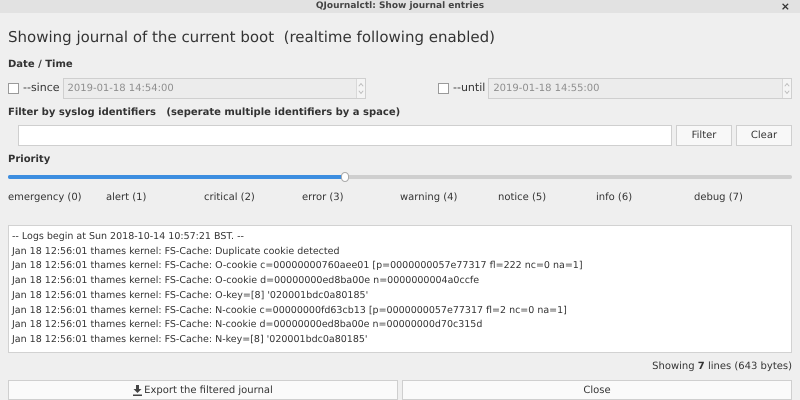 This screenshot has height=400, width=800. Describe the element at coordinates (252, 37) in the screenshot. I see `heading: Showing journal of the current boot (realtime following enabled)` at that location.